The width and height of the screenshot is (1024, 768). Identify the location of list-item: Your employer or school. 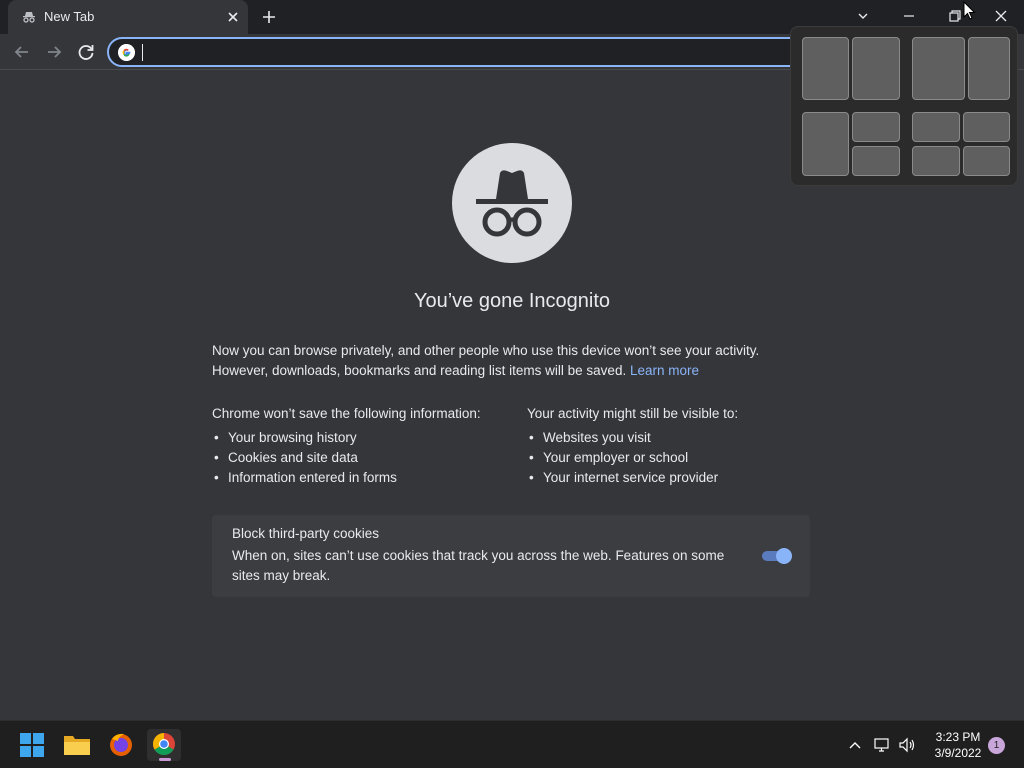
(677, 458).